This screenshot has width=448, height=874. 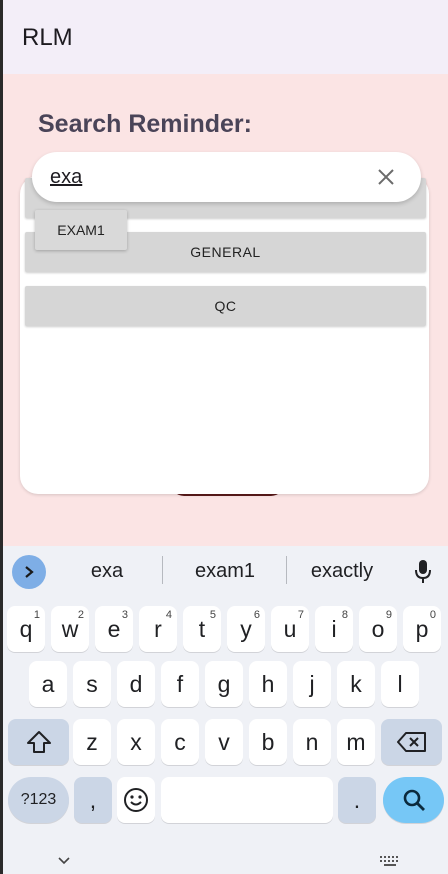 I want to click on key-l: l, so click(x=400, y=684).